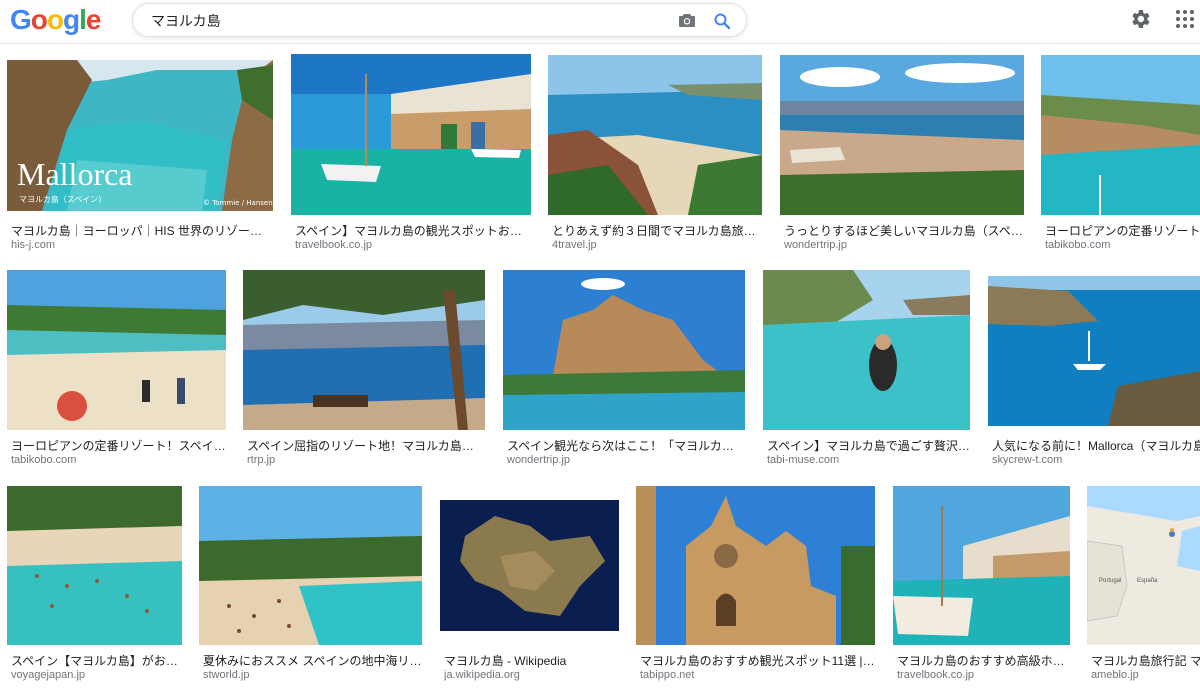  Describe the element at coordinates (71, 19) in the screenshot. I see `logo-letter: g` at that location.